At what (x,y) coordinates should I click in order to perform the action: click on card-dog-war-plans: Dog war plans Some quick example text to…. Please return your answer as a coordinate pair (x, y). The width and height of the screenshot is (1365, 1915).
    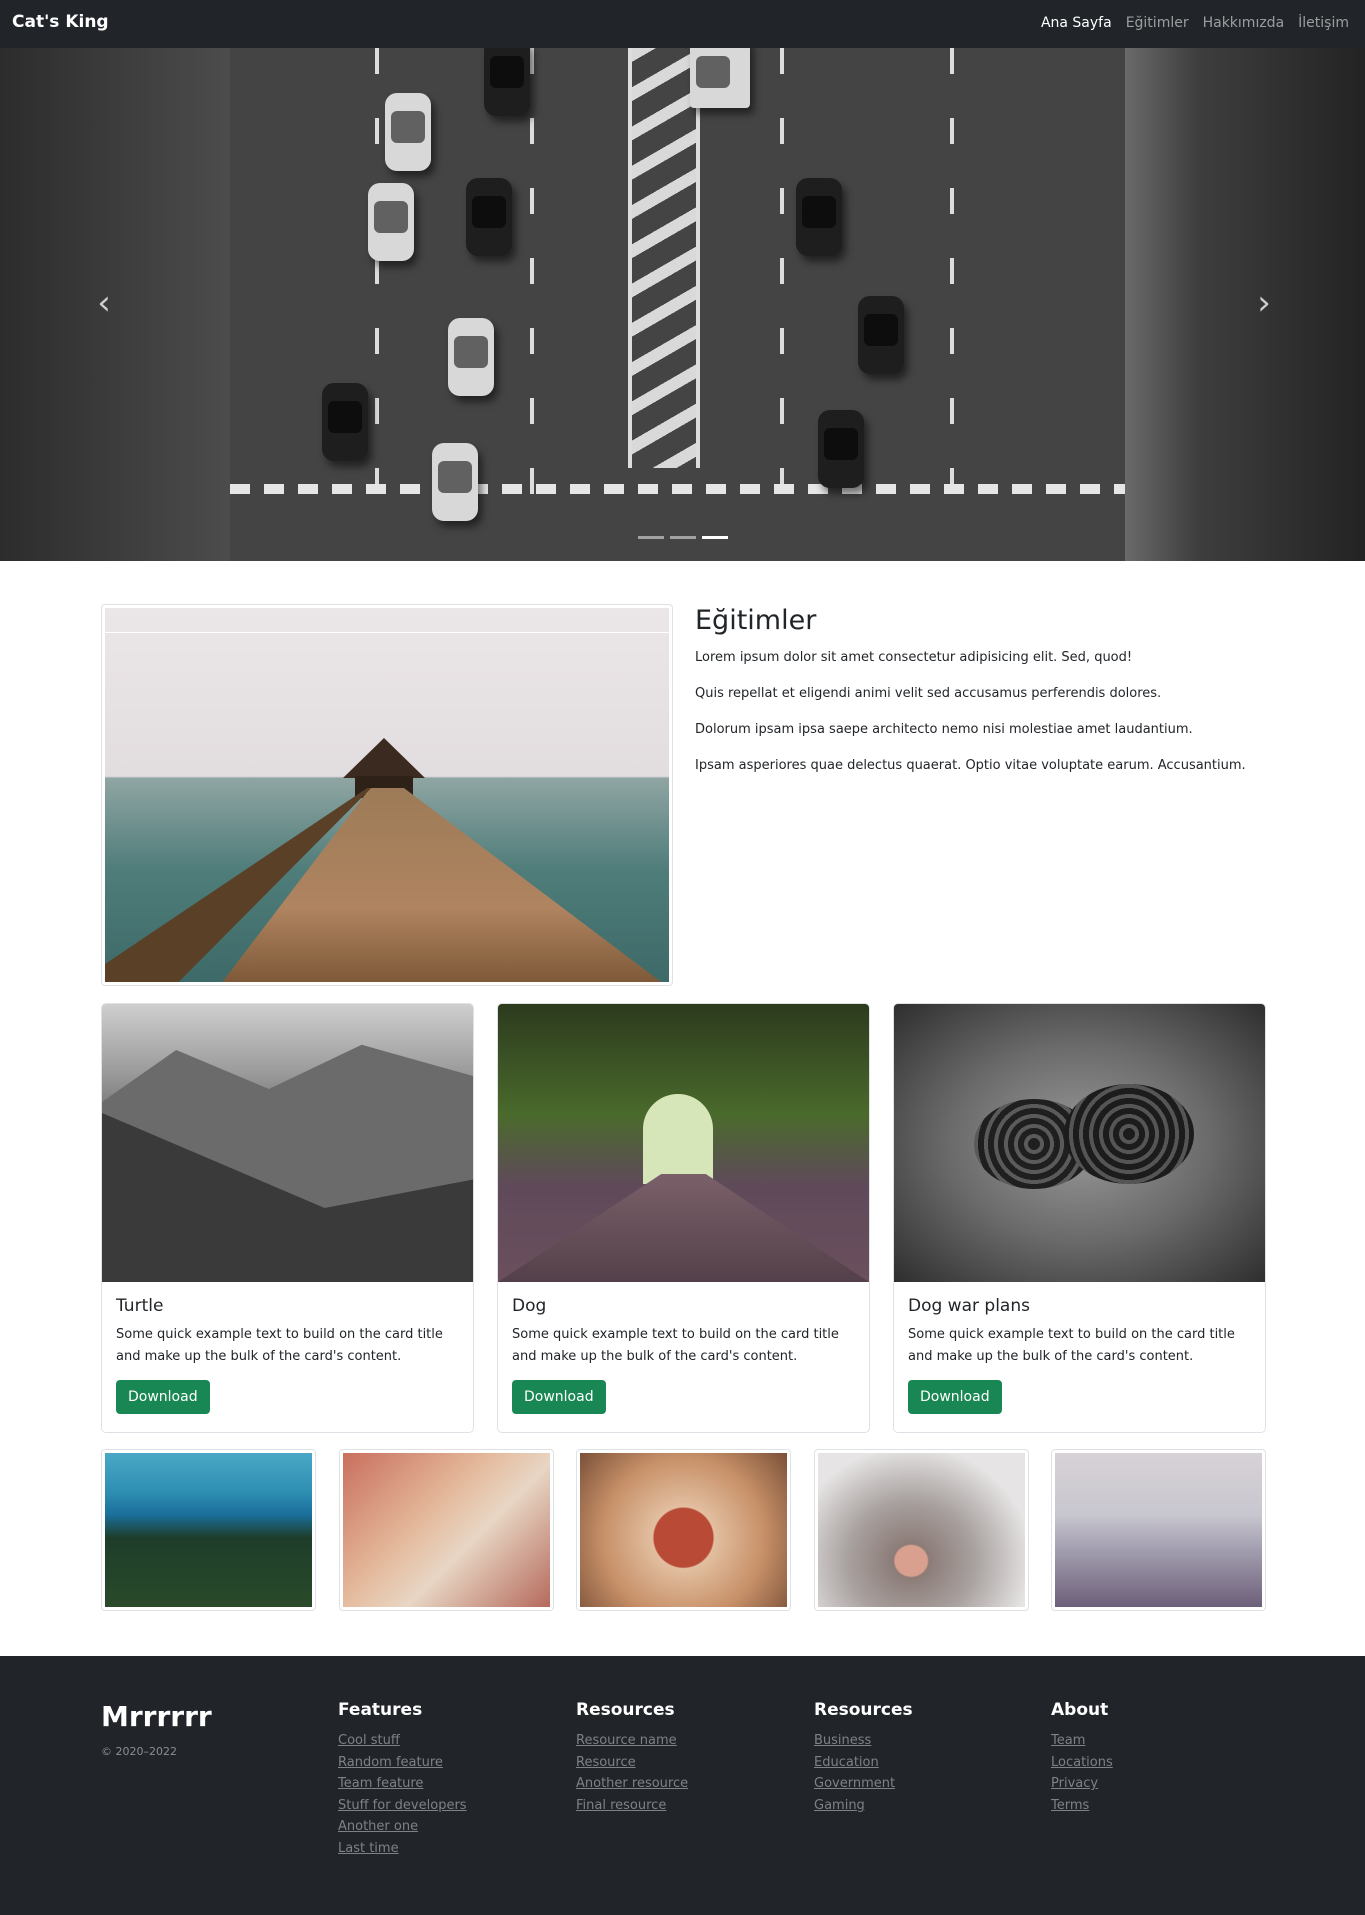
    Looking at the image, I should click on (1079, 1218).